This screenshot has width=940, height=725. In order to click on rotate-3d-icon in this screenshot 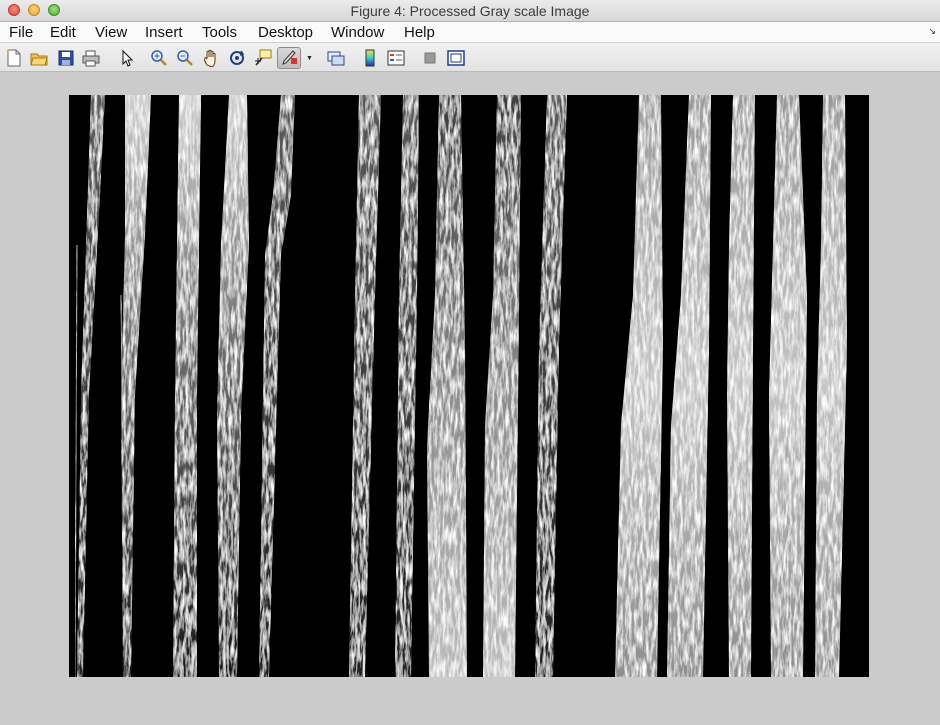, I will do `click(237, 58)`.